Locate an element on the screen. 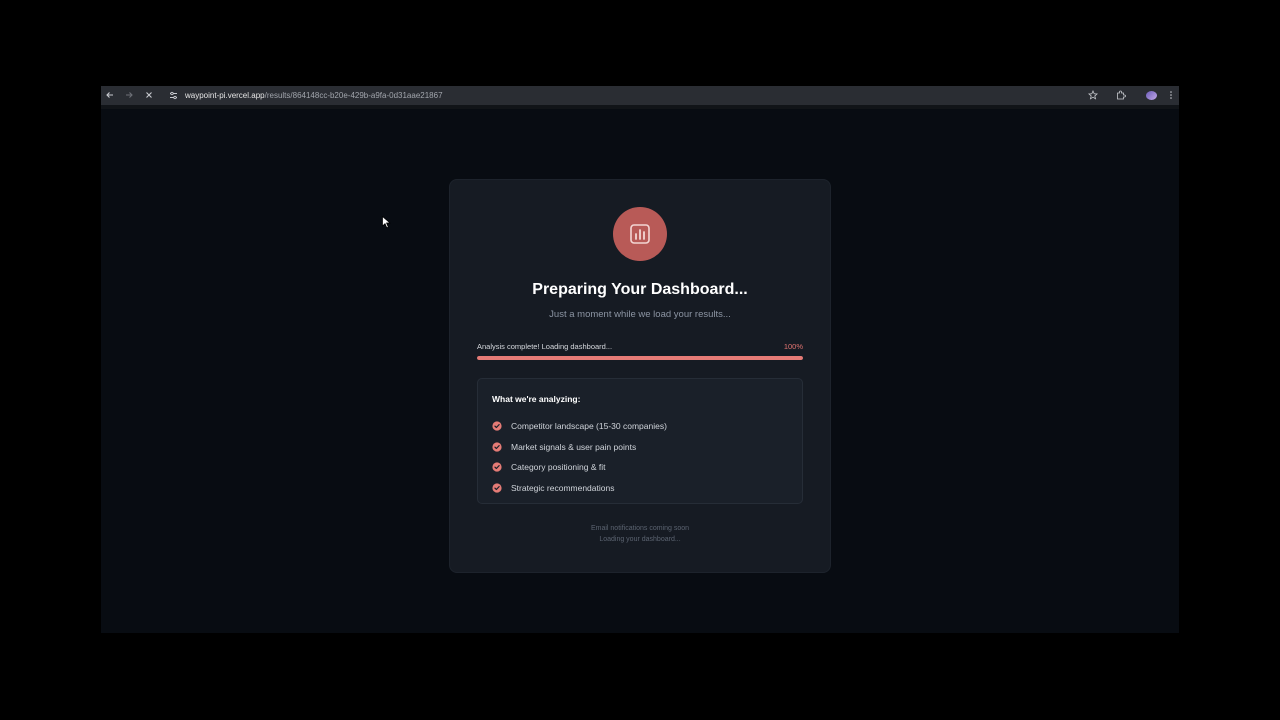 The image size is (1280, 720). mouse-cursor-icon is located at coordinates (386, 222).